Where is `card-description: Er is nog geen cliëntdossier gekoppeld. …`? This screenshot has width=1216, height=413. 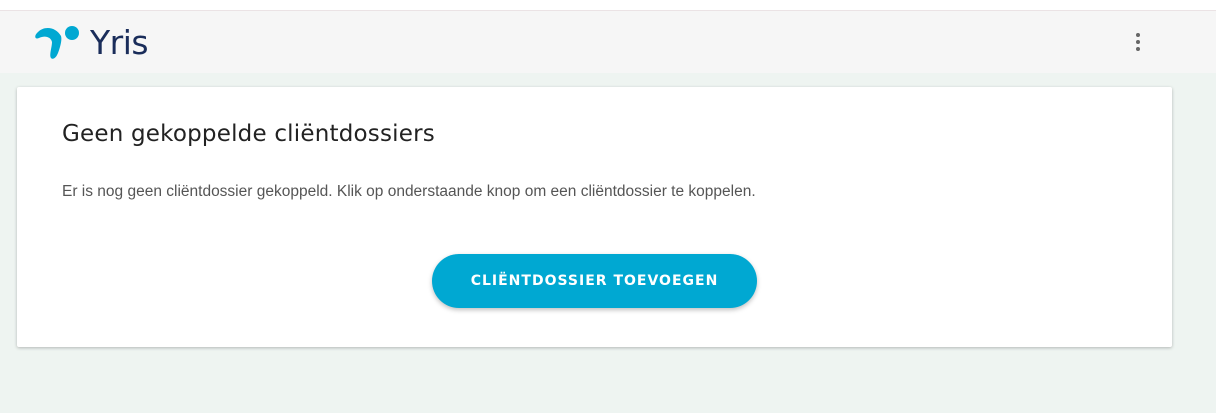
card-description: Er is nog geen cliëntdossier gekoppeld. … is located at coordinates (409, 191).